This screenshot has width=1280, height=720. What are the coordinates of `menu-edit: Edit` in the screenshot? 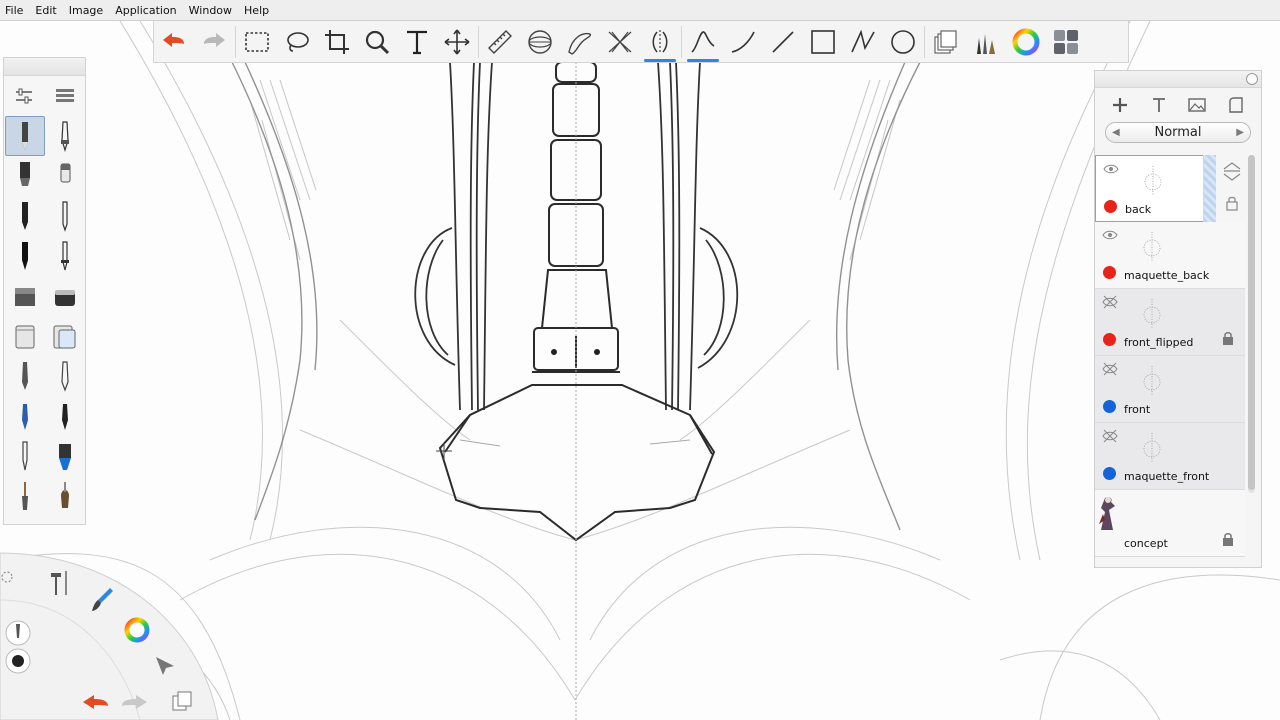 It's located at (45, 10).